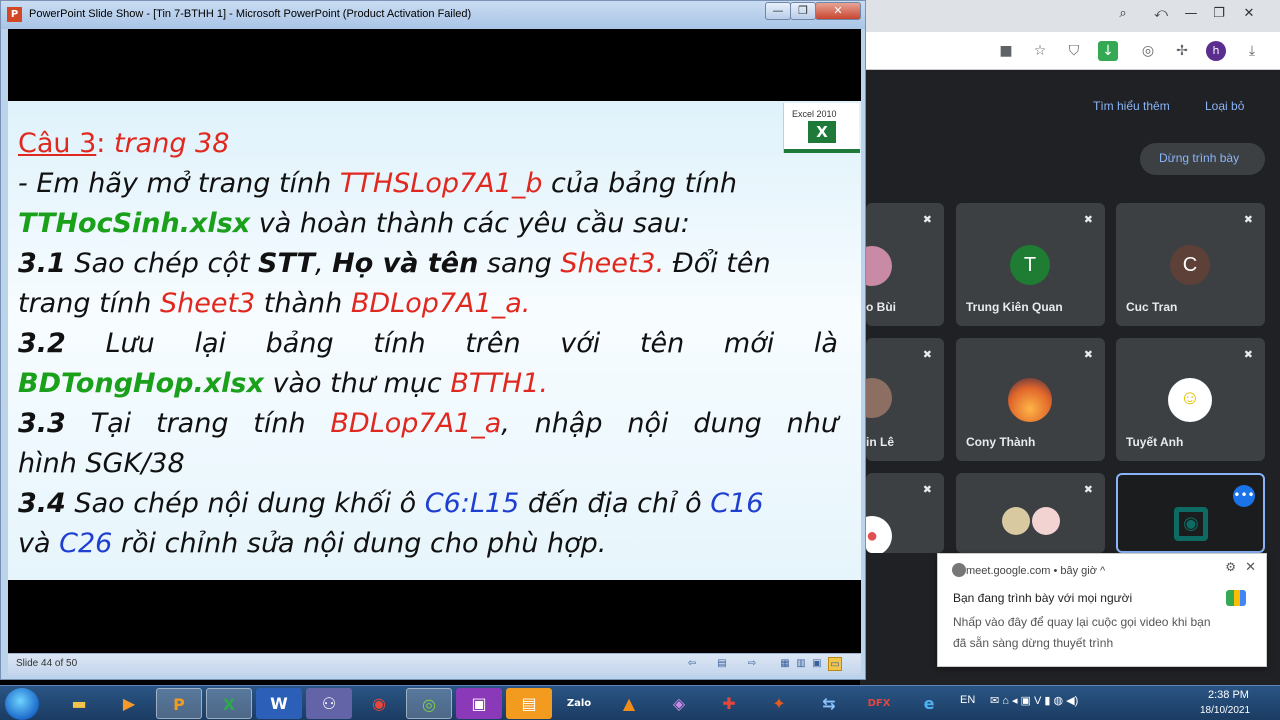 This screenshot has height=720, width=1280. What do you see at coordinates (967, 700) in the screenshot?
I see `language-indicator: EN` at bounding box center [967, 700].